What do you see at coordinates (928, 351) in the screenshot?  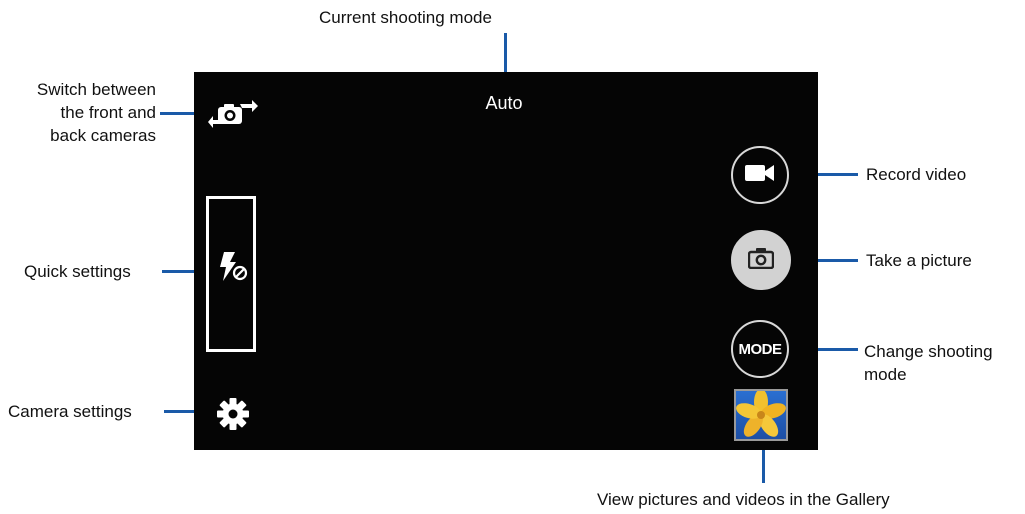 I see `callout-change-mode-line1: Change shooting` at bounding box center [928, 351].